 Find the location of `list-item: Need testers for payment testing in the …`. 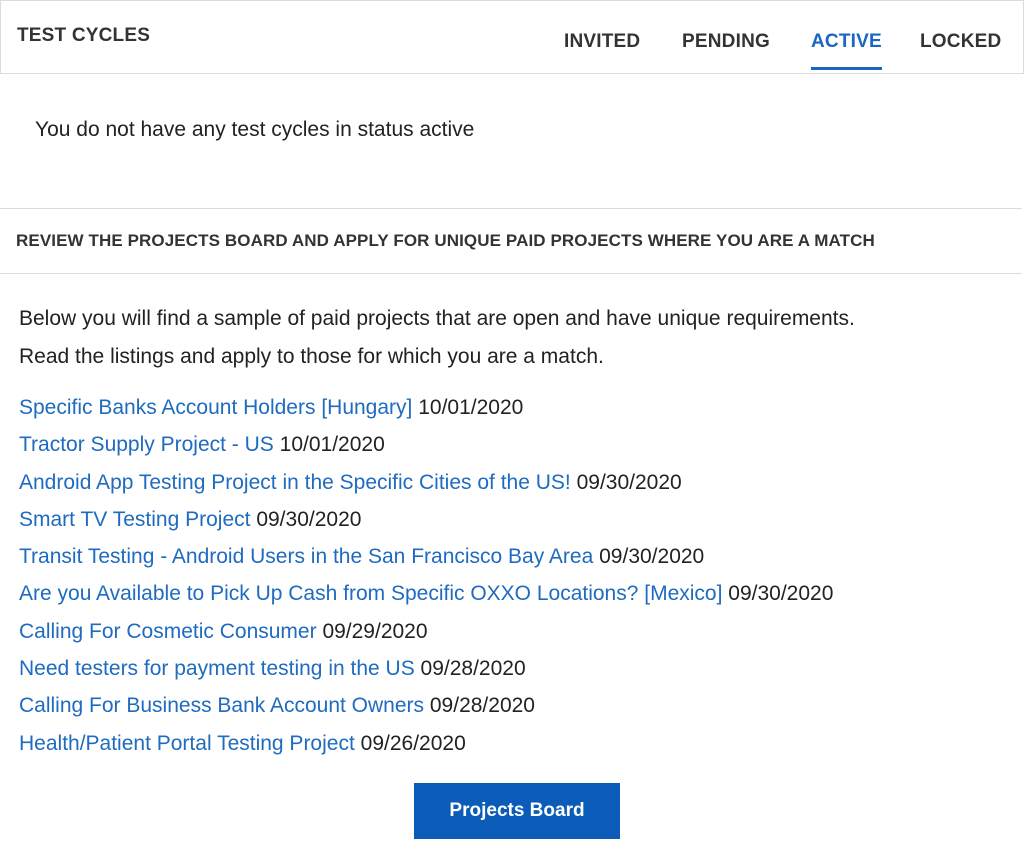

list-item: Need testers for payment testing in the … is located at coordinates (426, 672).